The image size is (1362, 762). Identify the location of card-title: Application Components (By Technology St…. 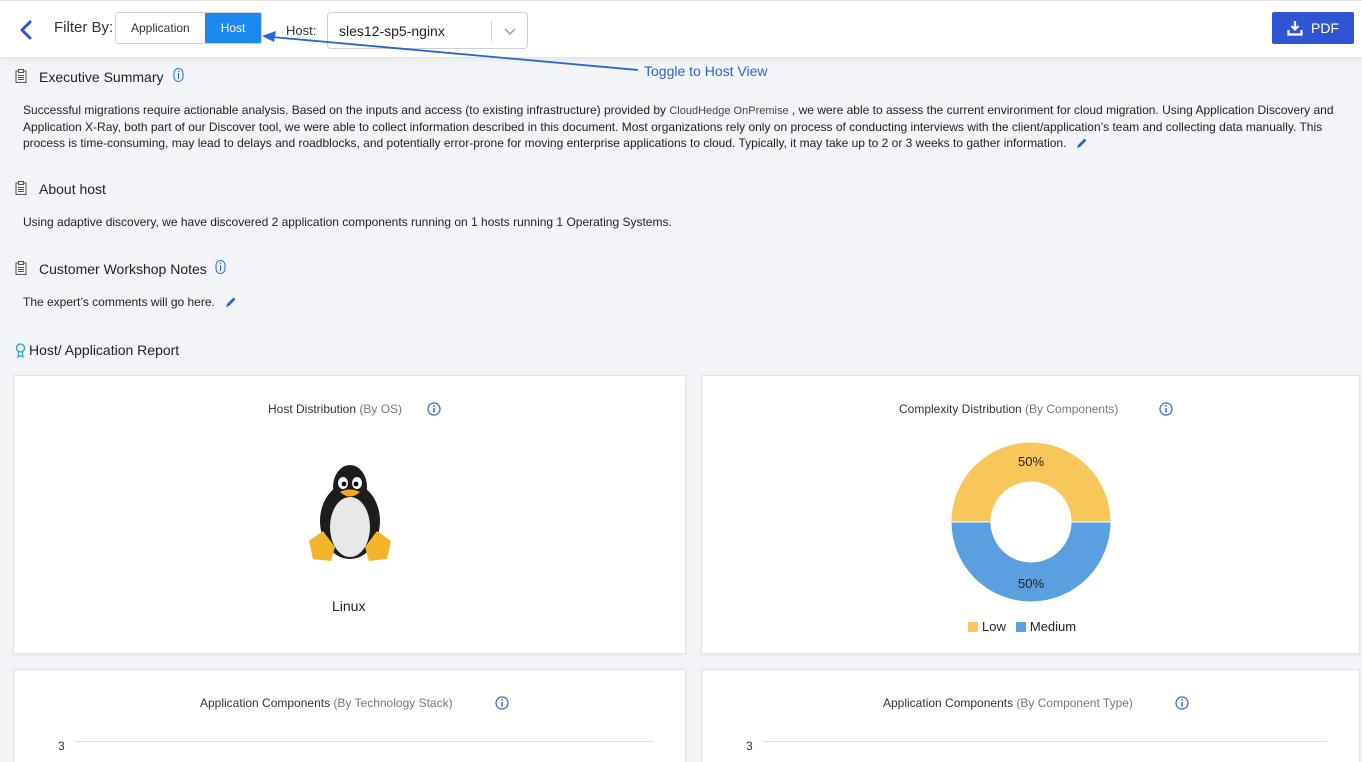
(326, 703).